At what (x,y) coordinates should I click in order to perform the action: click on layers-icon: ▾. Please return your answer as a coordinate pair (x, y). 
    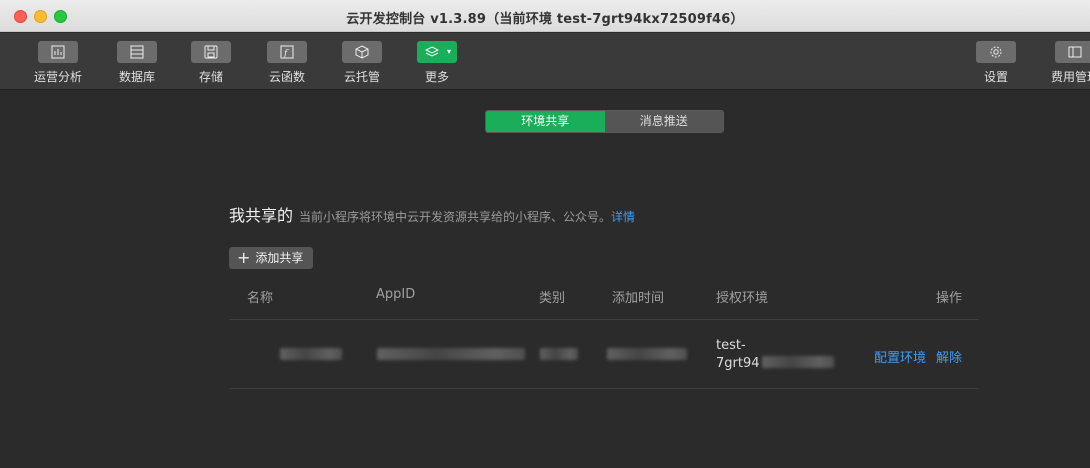
    Looking at the image, I should click on (437, 52).